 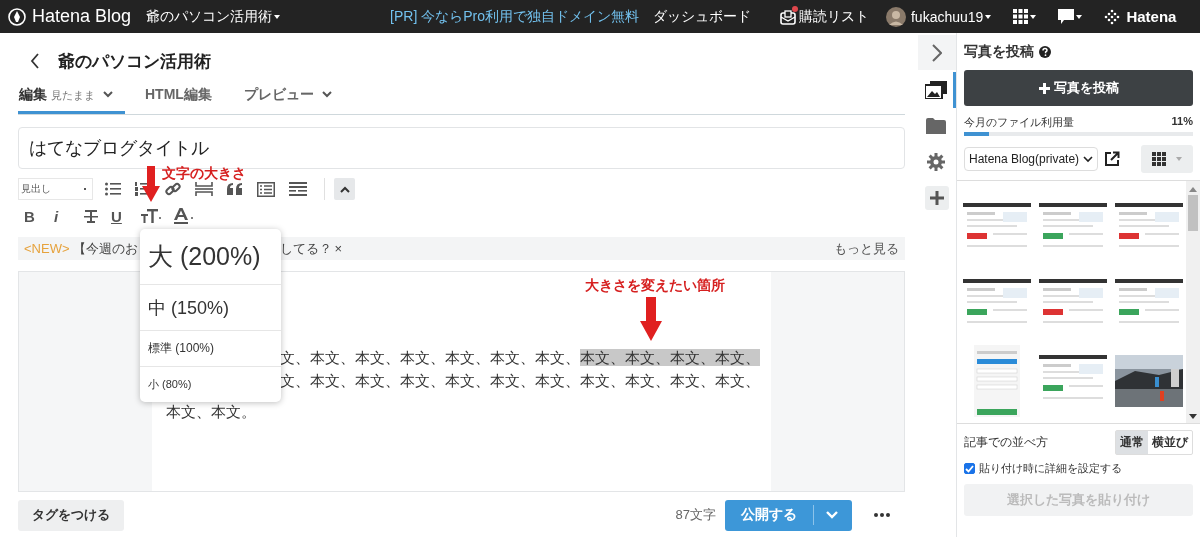 I want to click on bold-button: B, so click(x=30, y=216).